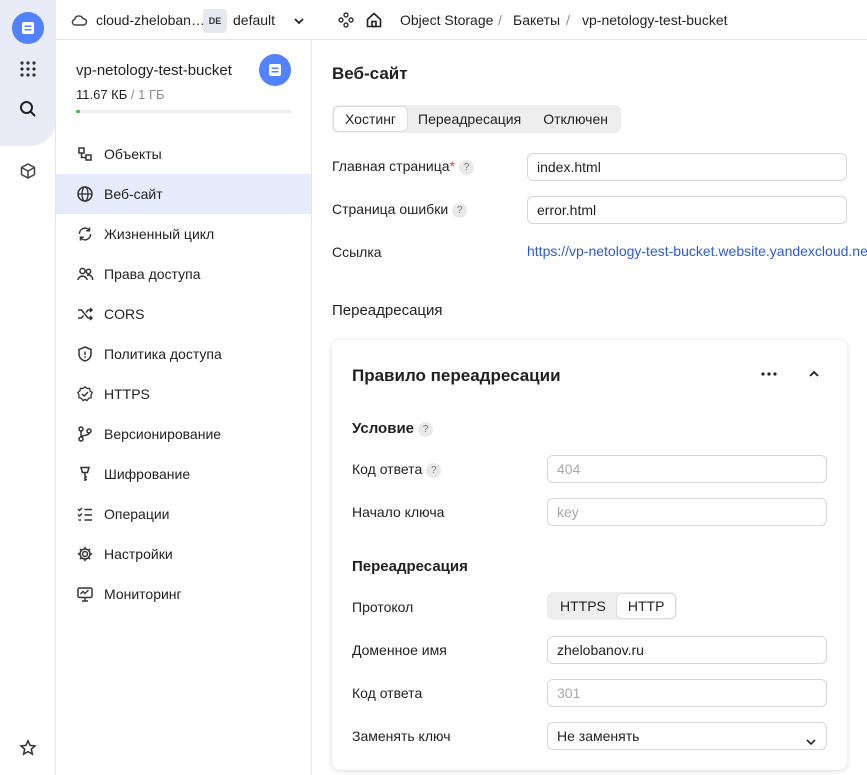 Image resolution: width=867 pixels, height=775 pixels. Describe the element at coordinates (133, 194) in the screenshot. I see `sidebar-item-label: Веб-сайт` at that location.